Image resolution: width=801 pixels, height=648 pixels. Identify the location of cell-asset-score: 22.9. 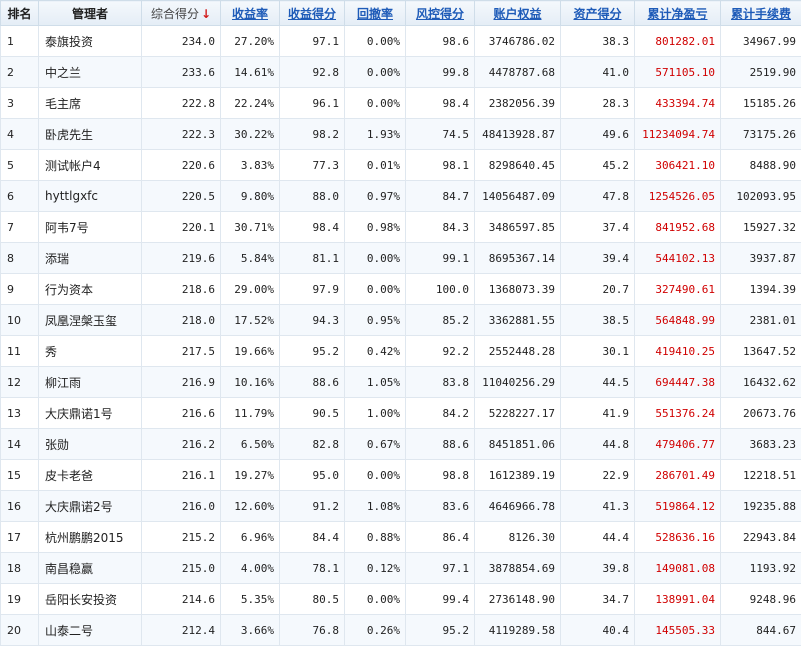
(597, 475).